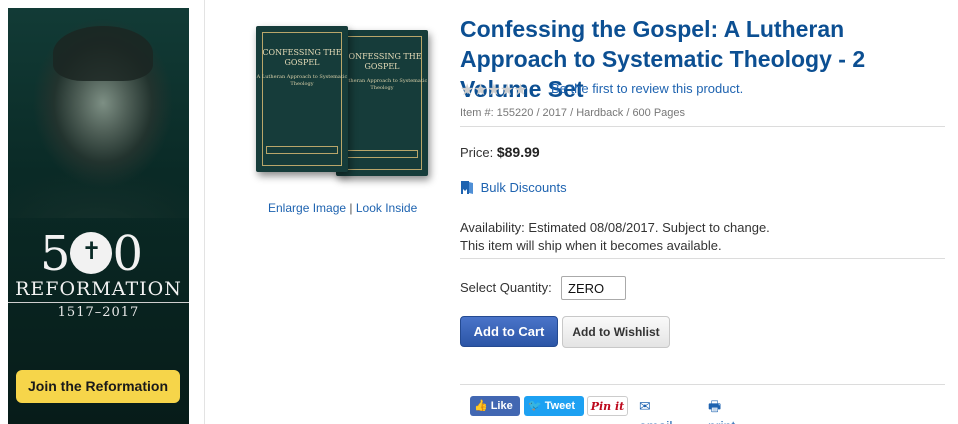 The image size is (958, 424). Describe the element at coordinates (560, 406) in the screenshot. I see `tweet-label: Tweet` at that location.